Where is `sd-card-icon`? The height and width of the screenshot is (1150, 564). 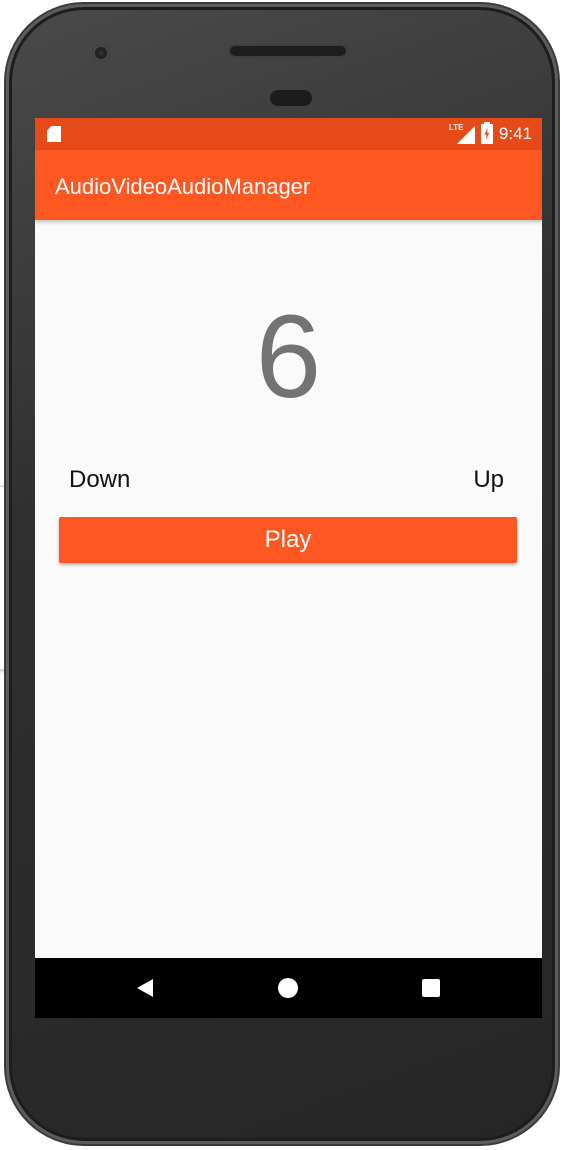 sd-card-icon is located at coordinates (54, 134).